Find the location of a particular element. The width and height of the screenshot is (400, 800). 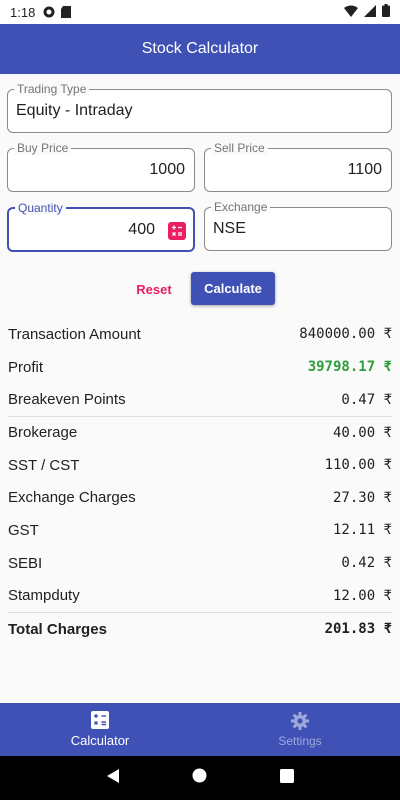

recents-icon is located at coordinates (286, 778).